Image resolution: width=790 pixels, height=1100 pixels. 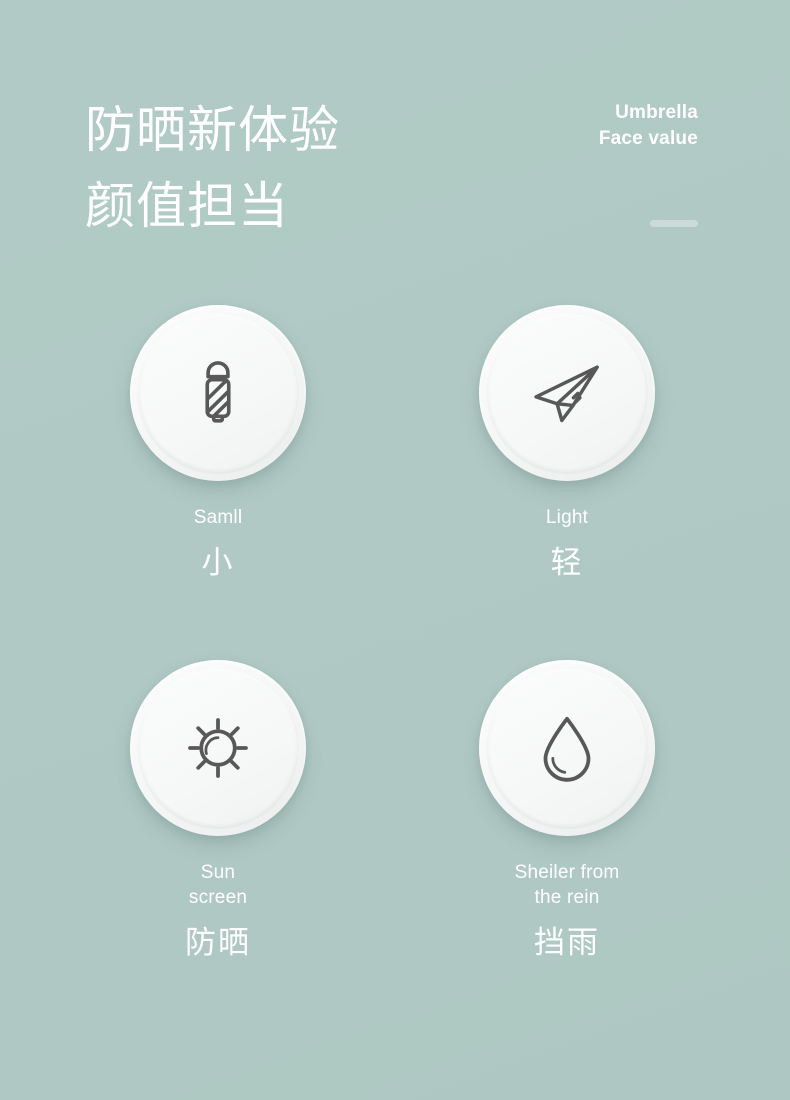 I want to click on caption-en-line: Samll, so click(x=218, y=517).